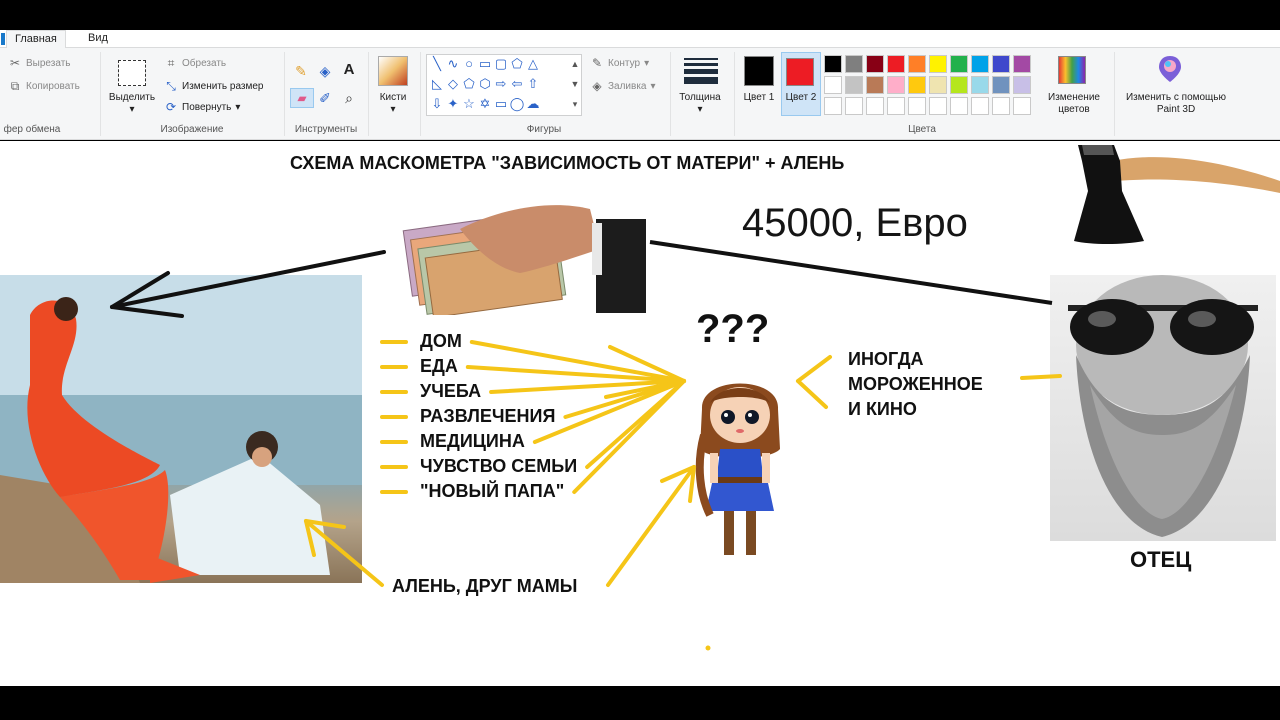 Image resolution: width=1280 pixels, height=720 pixels. What do you see at coordinates (501, 104) in the screenshot?
I see `callout-rect-shape-icon: ▭` at bounding box center [501, 104].